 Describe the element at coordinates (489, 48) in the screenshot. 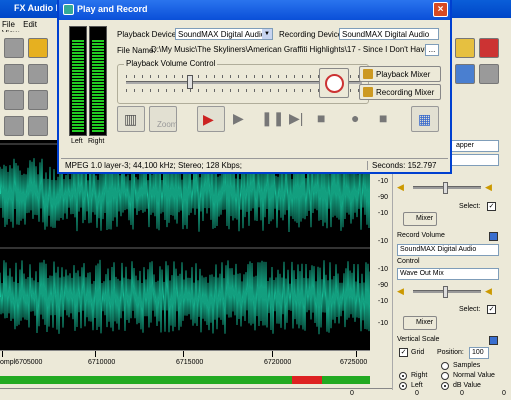

I see `exit-icon` at that location.